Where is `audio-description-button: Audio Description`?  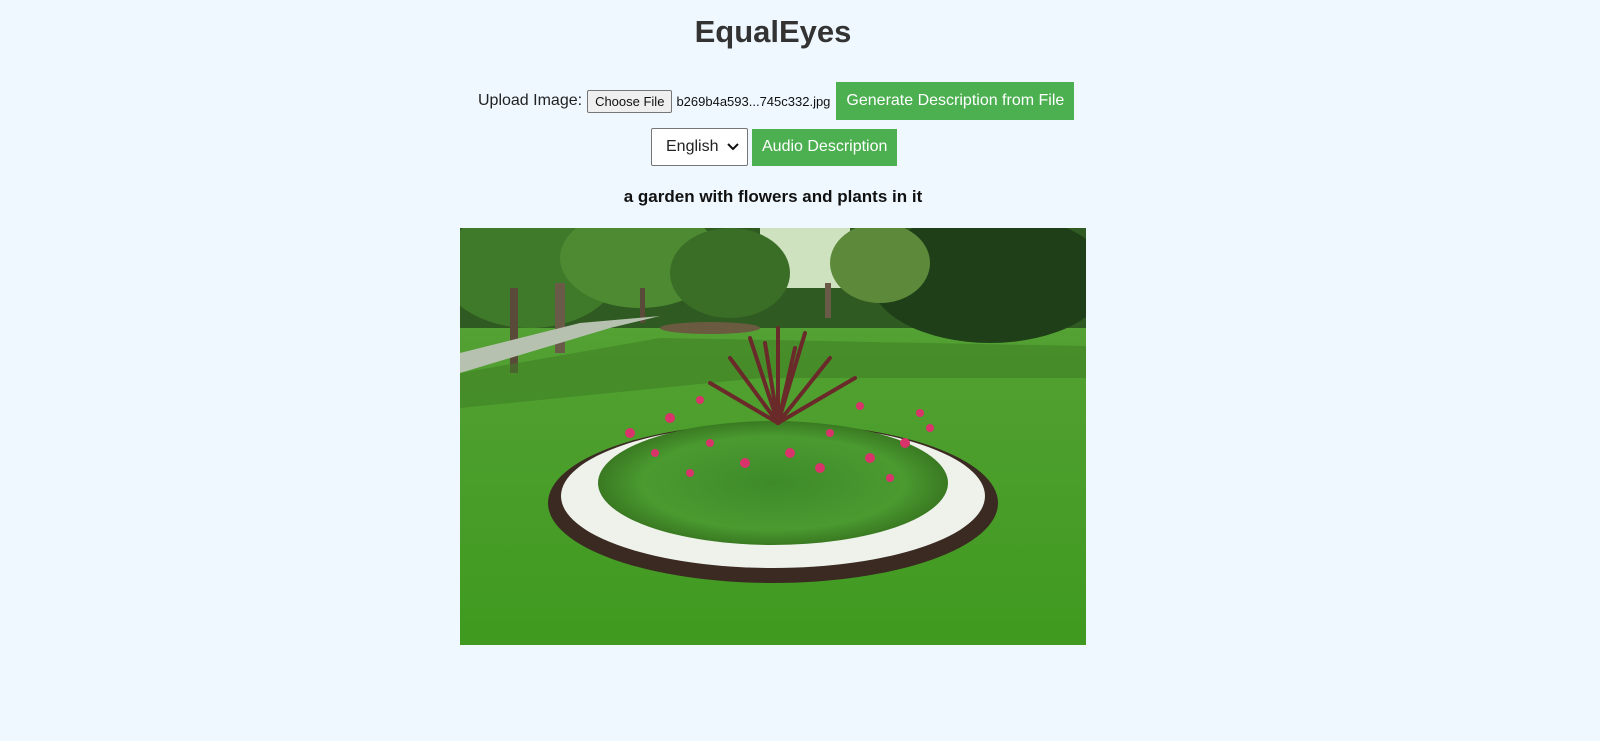
audio-description-button: Audio Description is located at coordinates (825, 147).